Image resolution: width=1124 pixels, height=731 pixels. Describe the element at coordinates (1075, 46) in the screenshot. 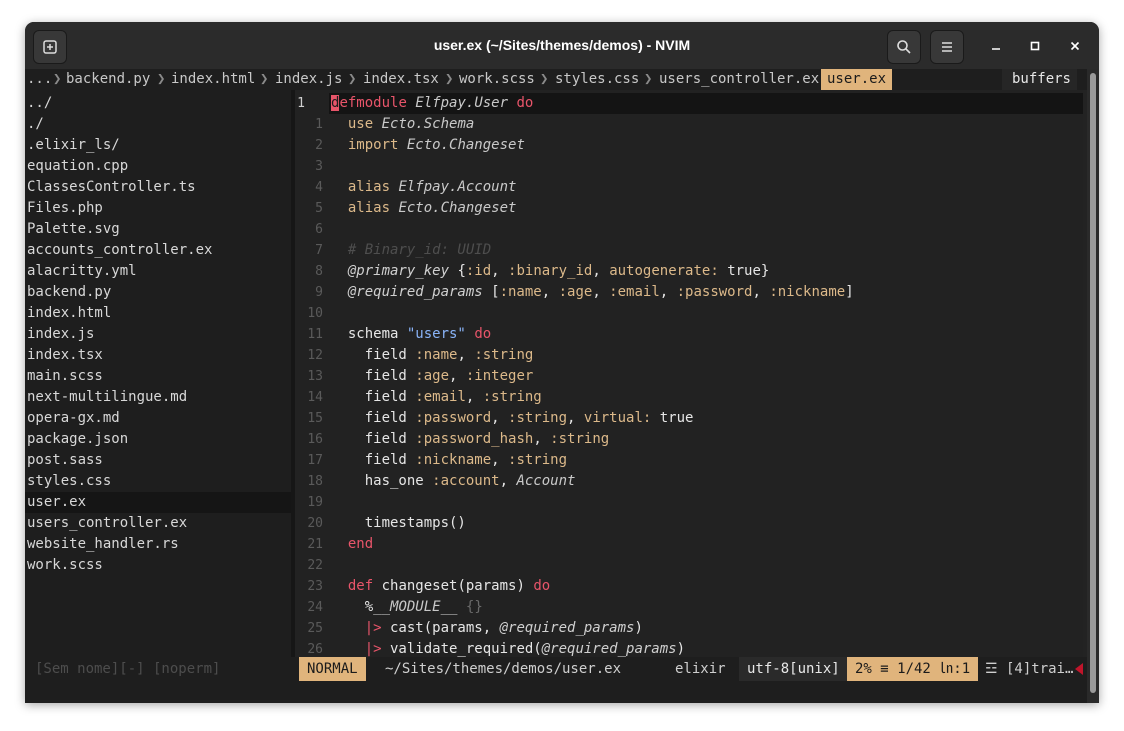

I see `close-button` at that location.